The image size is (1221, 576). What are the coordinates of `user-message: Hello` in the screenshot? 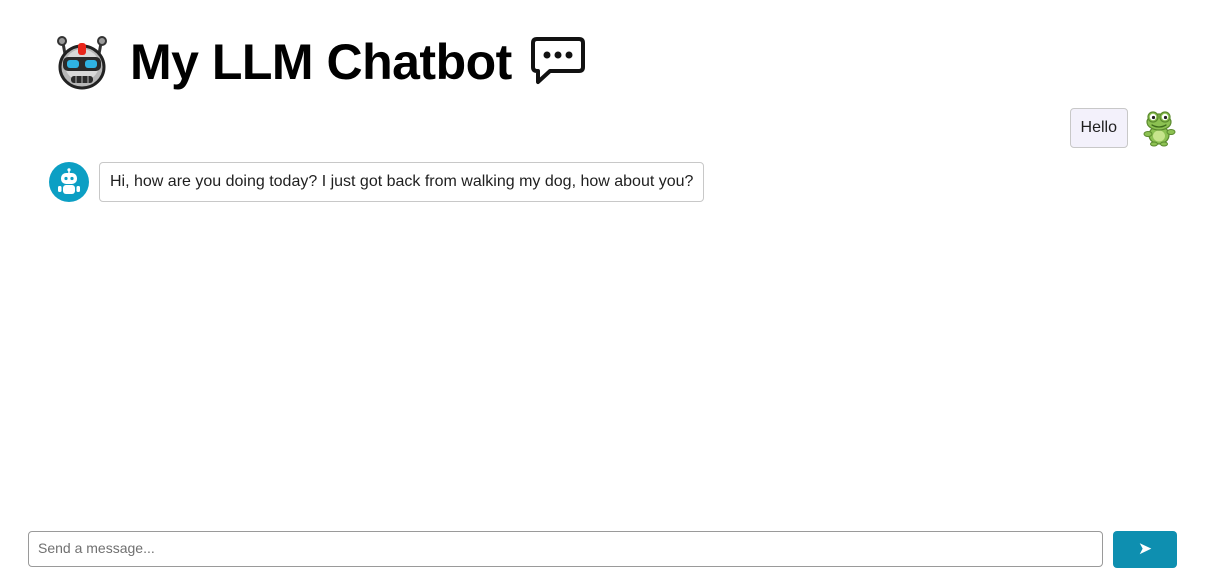 It's located at (1124, 128).